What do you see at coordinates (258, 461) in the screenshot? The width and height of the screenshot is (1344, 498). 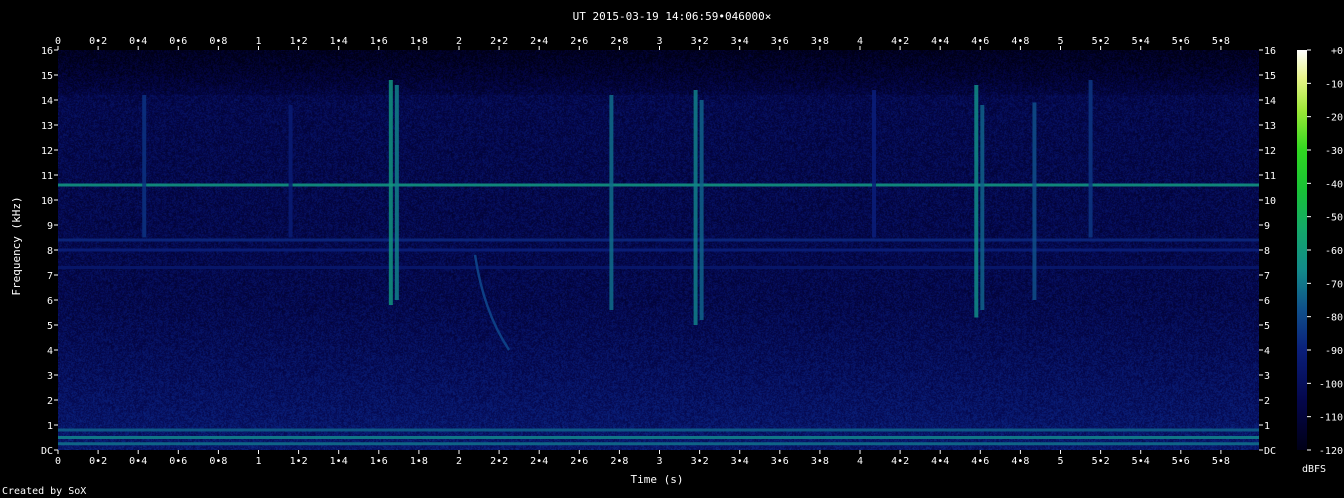 I see `x-tick-label-bottom: 1` at bounding box center [258, 461].